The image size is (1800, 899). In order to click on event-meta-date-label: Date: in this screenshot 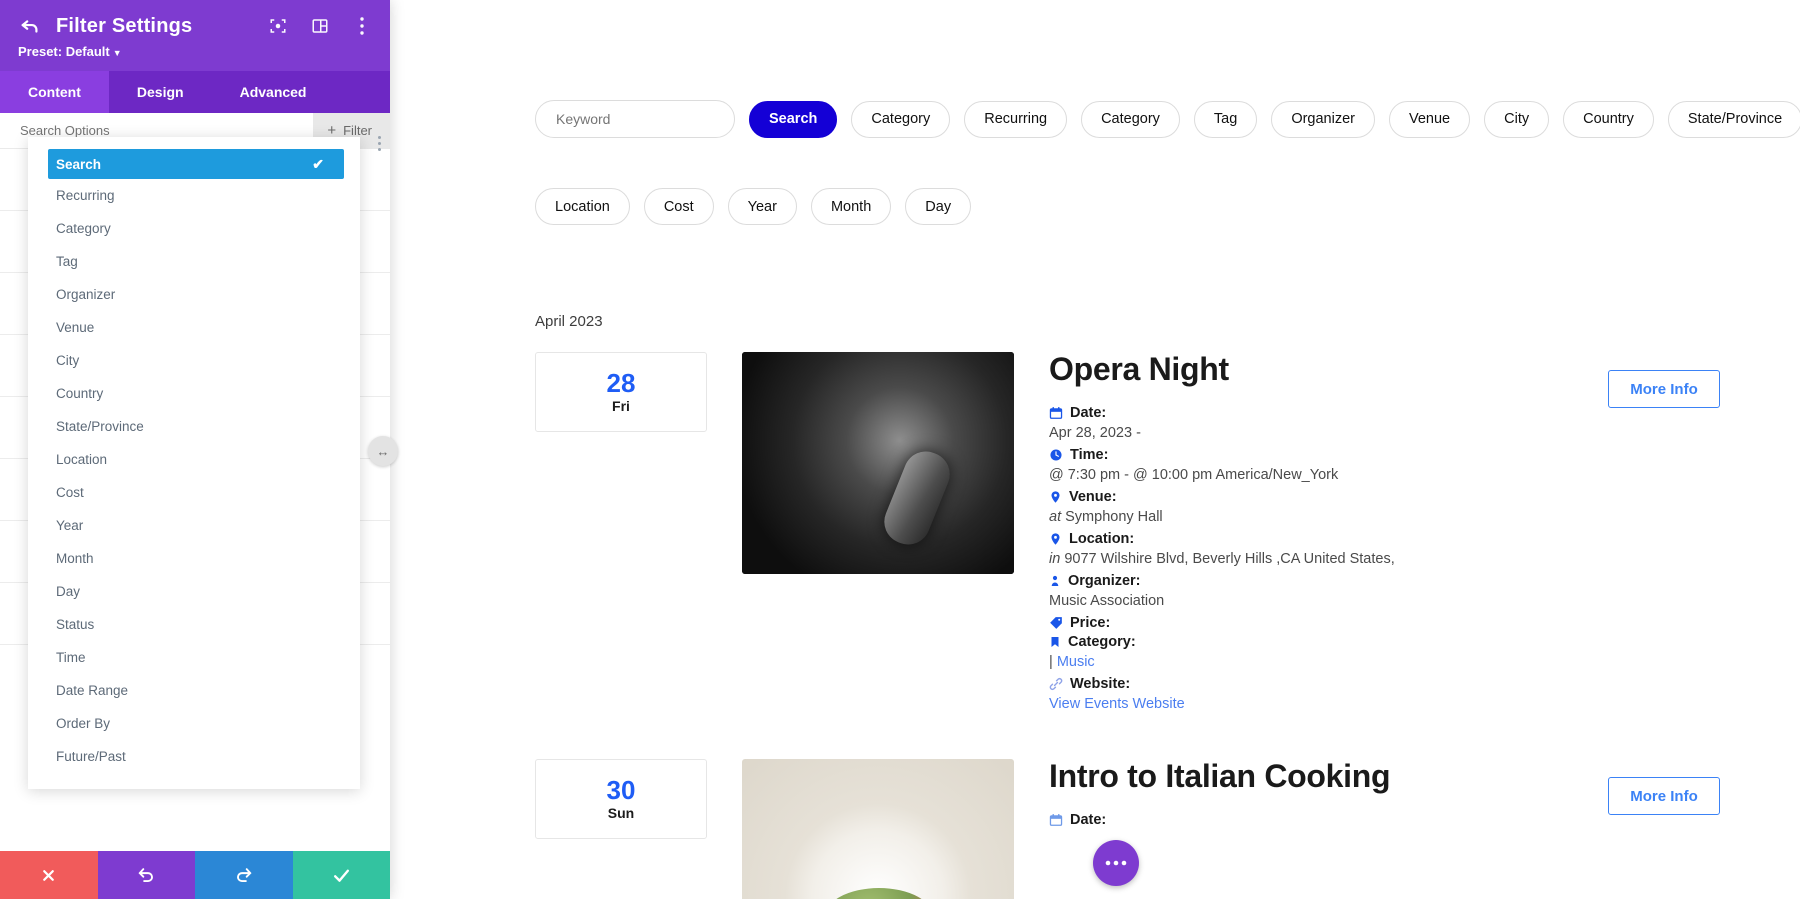, I will do `click(1320, 413)`.